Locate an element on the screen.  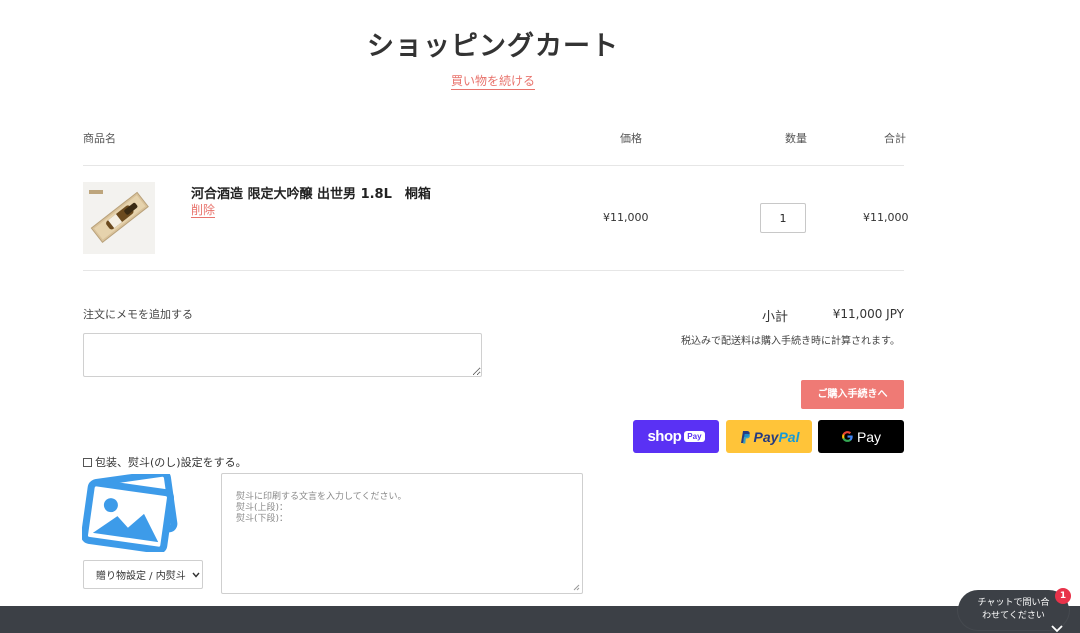
column-header-price: 価格 is located at coordinates (631, 138).